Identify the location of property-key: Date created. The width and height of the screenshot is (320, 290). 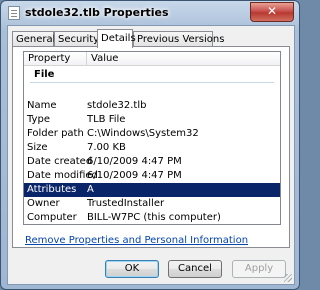
(60, 161).